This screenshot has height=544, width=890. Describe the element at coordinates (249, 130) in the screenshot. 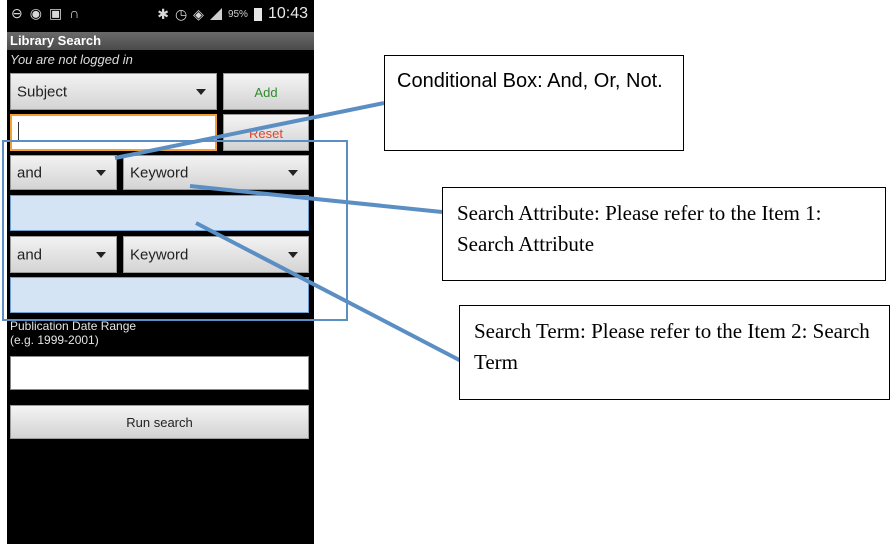

I see `conditional-pointer-line` at that location.